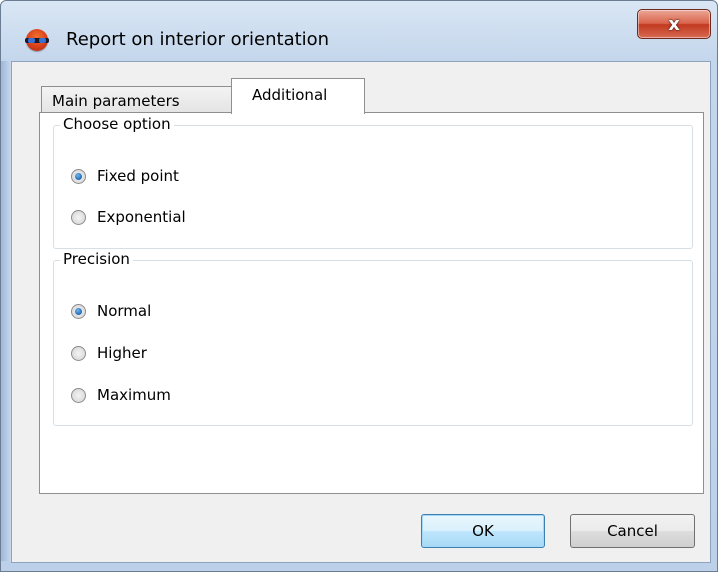 The width and height of the screenshot is (718, 572). What do you see at coordinates (117, 124) in the screenshot?
I see `group-title: Choose option` at bounding box center [117, 124].